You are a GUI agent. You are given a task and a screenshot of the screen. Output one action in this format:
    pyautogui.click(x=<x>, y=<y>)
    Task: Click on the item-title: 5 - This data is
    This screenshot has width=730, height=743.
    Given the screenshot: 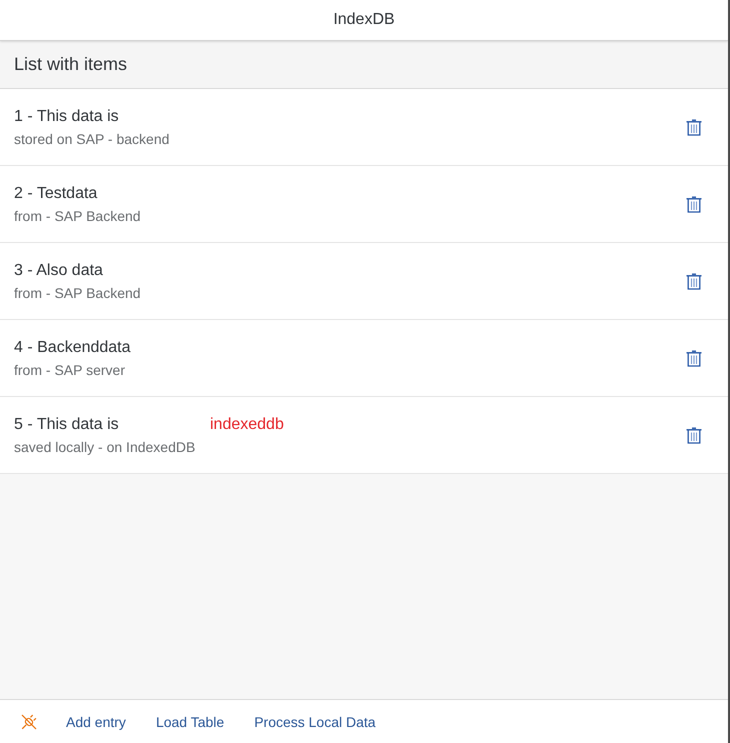 What is the action you would take?
    pyautogui.click(x=66, y=424)
    